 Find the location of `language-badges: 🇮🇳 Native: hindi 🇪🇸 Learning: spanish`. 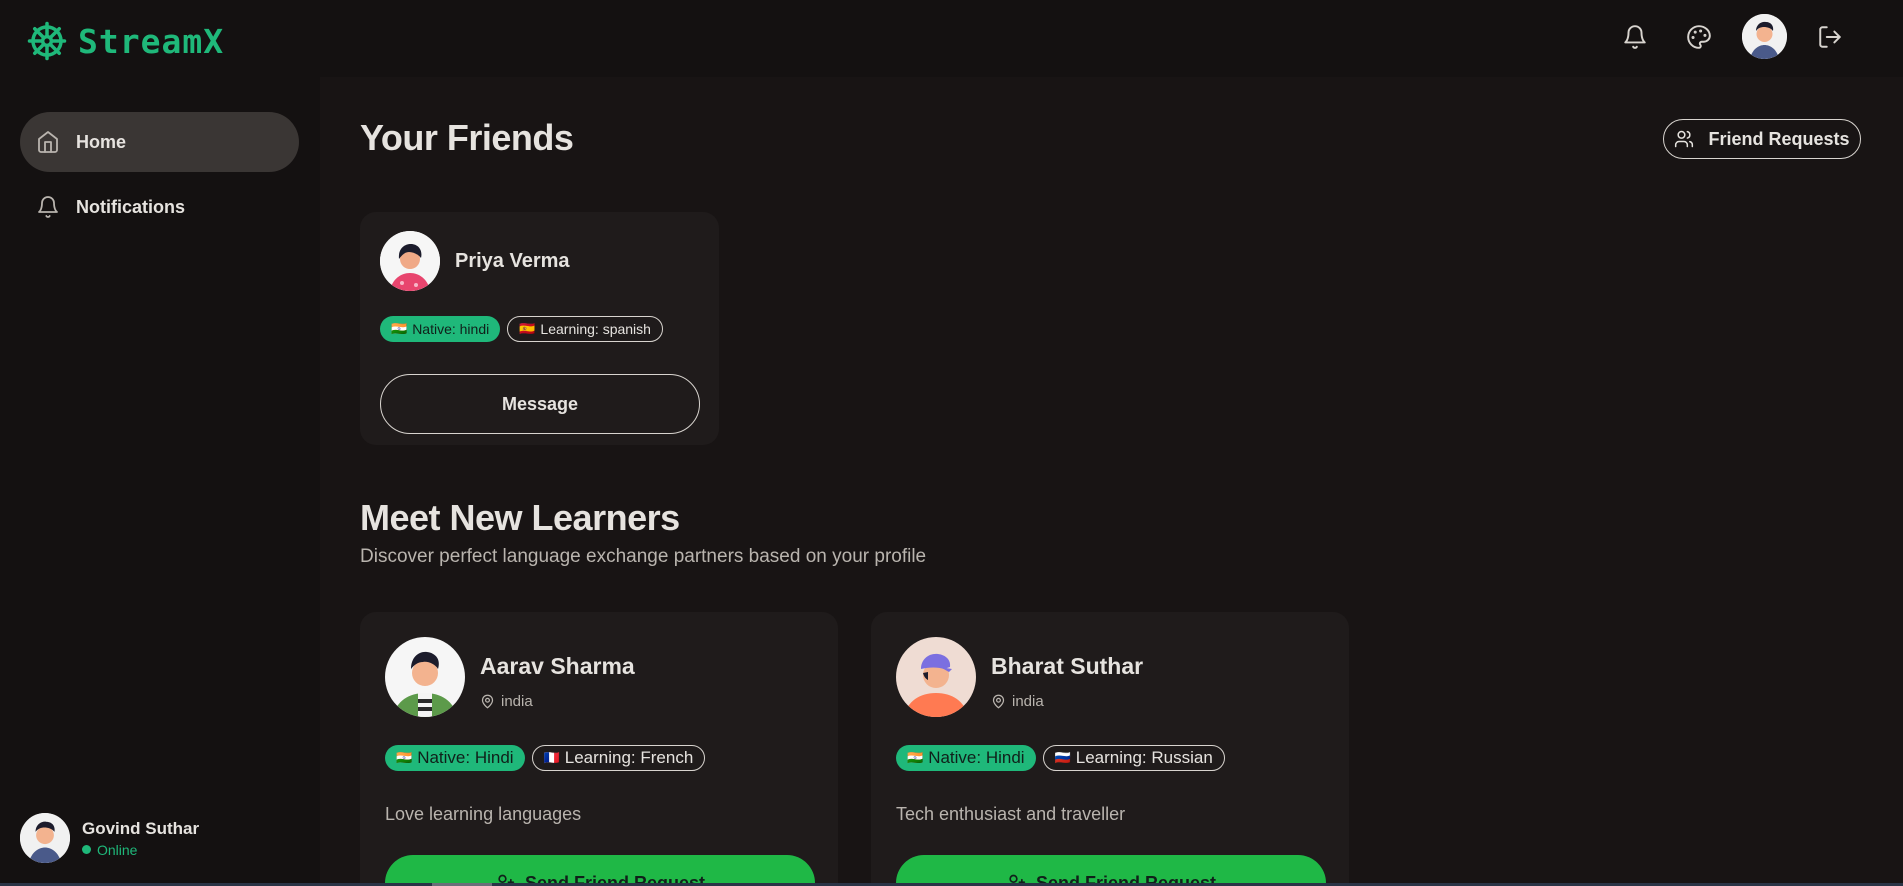

language-badges: 🇮🇳 Native: hindi 🇪🇸 Learning: spanish is located at coordinates (521, 329).